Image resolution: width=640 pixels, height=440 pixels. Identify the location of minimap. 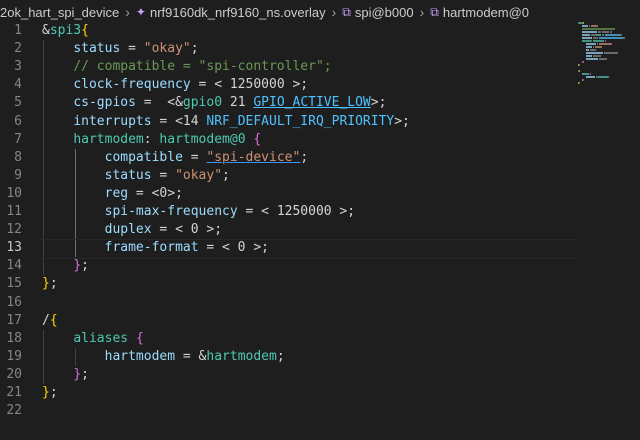
(603, 57).